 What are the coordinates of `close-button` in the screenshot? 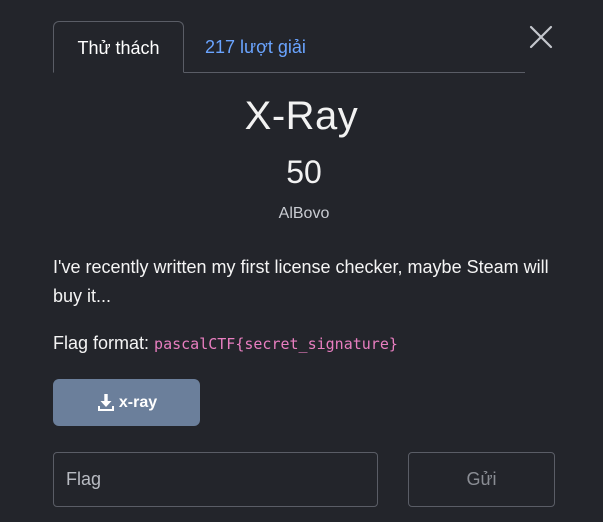 It's located at (541, 37).